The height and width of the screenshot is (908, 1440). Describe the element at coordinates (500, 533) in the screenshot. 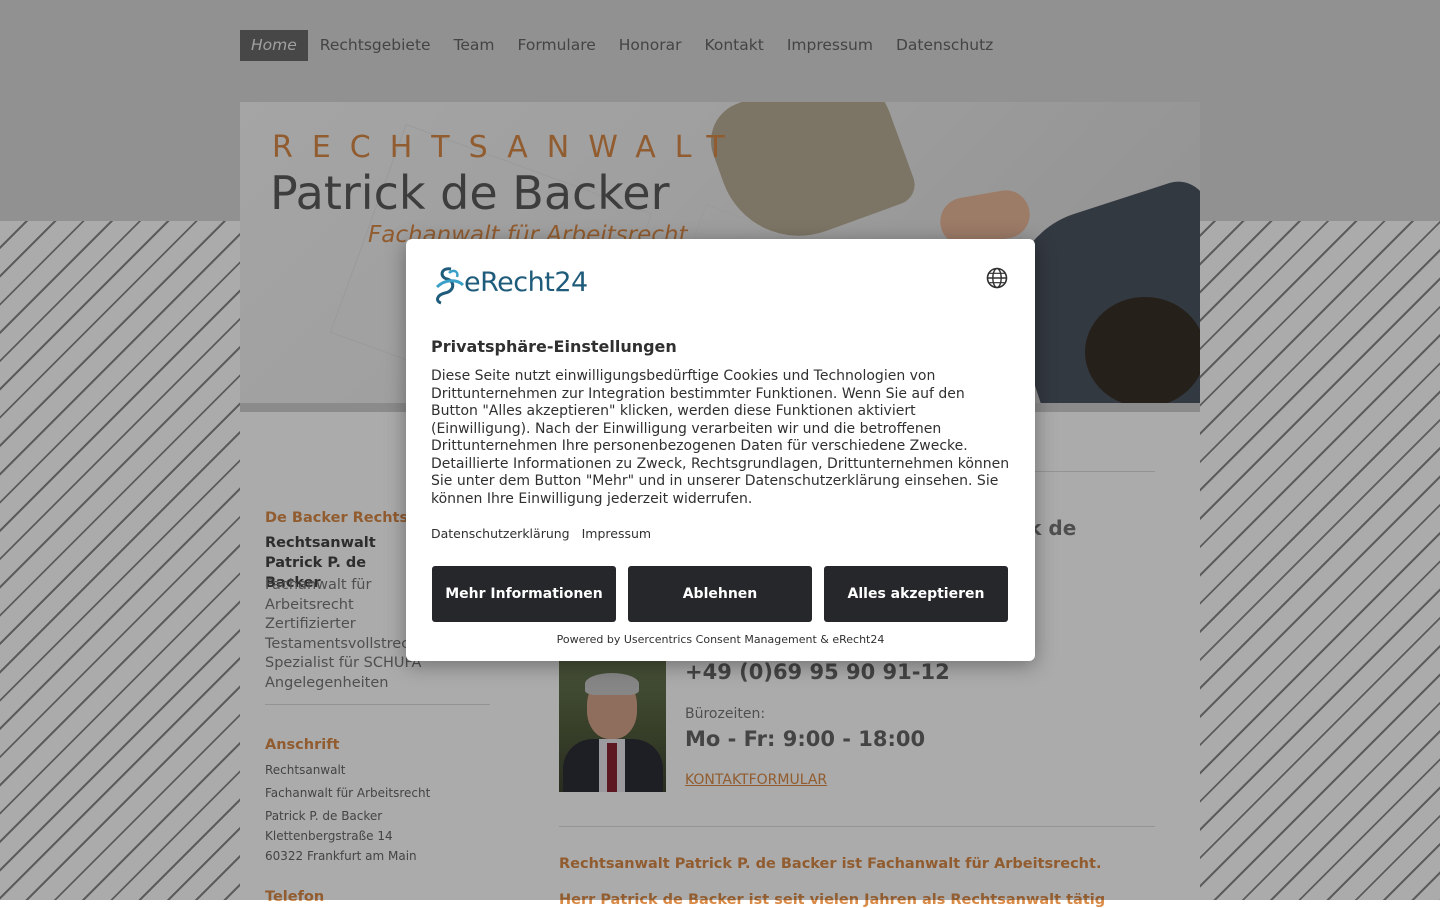

I see `privacy-policy-link: Datenschutzerklärung` at that location.